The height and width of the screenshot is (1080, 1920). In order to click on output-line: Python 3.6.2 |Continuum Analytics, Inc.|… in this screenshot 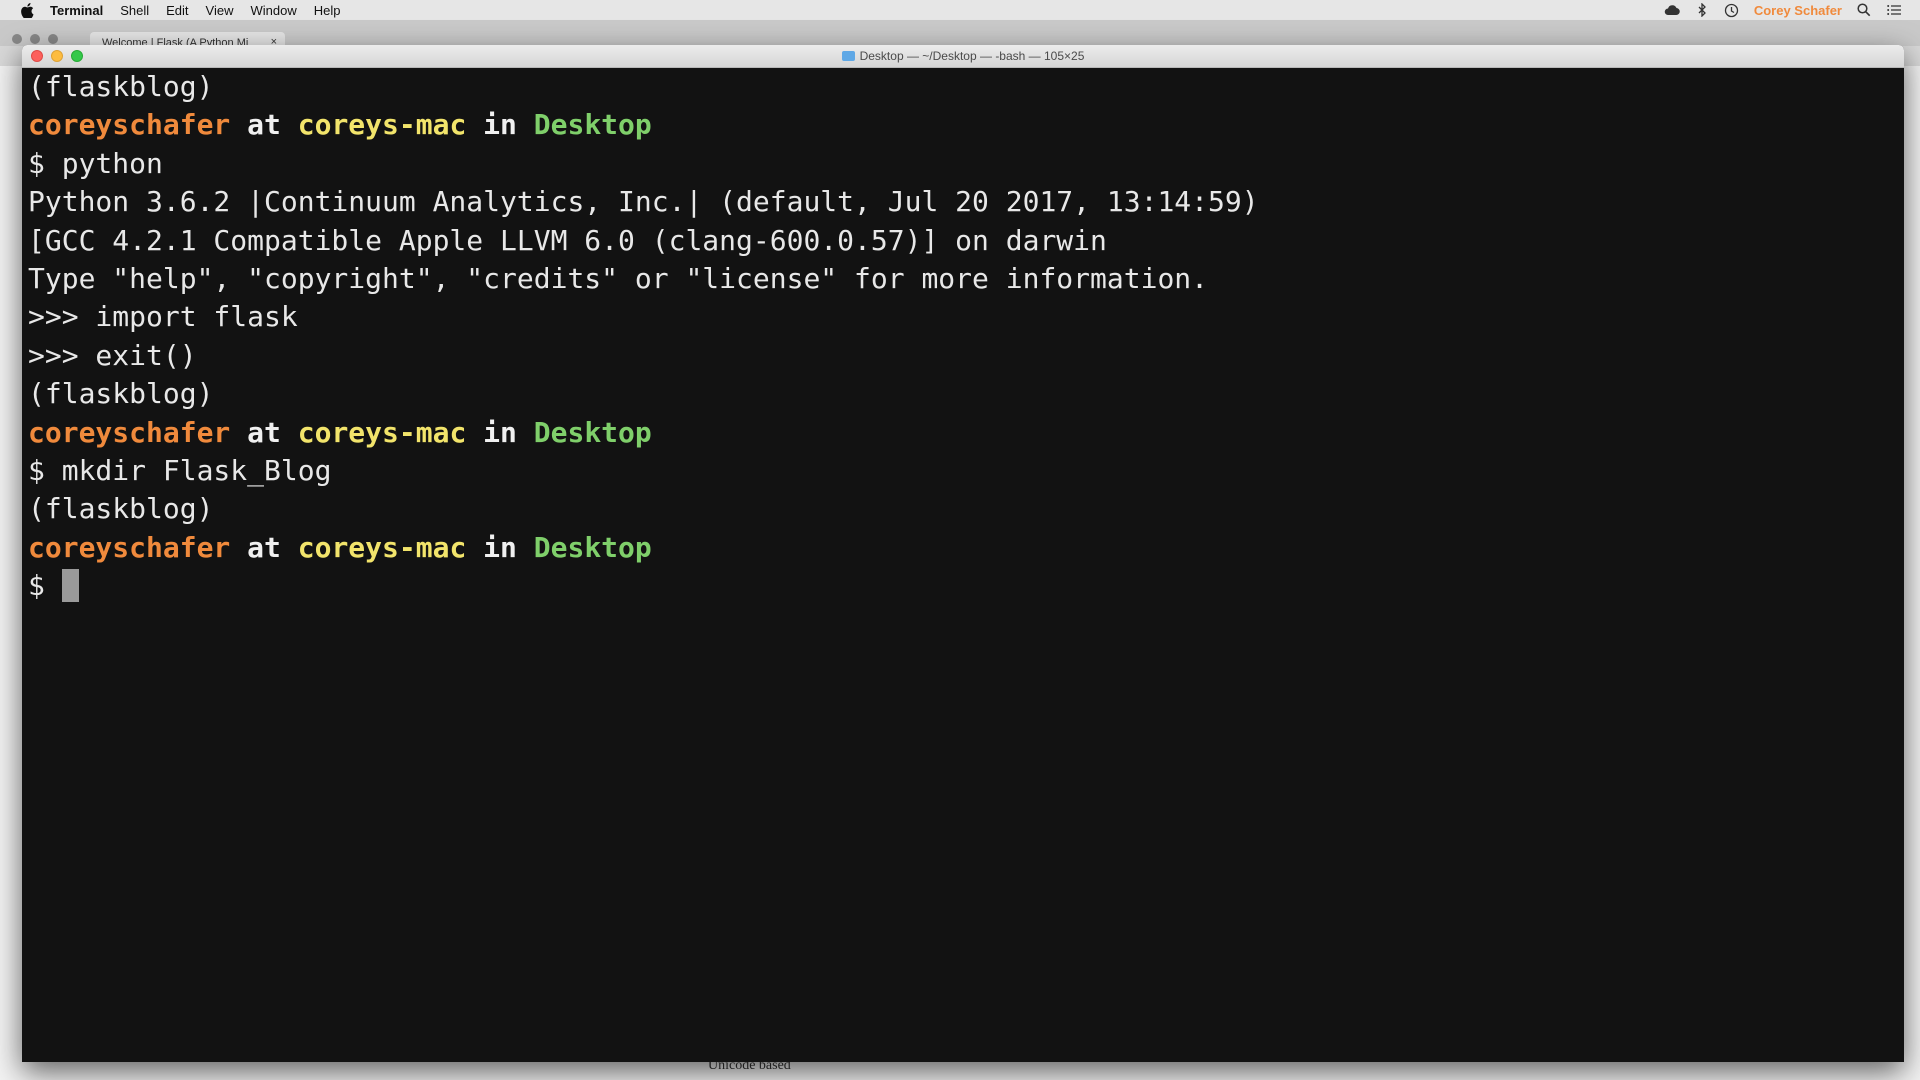, I will do `click(643, 202)`.